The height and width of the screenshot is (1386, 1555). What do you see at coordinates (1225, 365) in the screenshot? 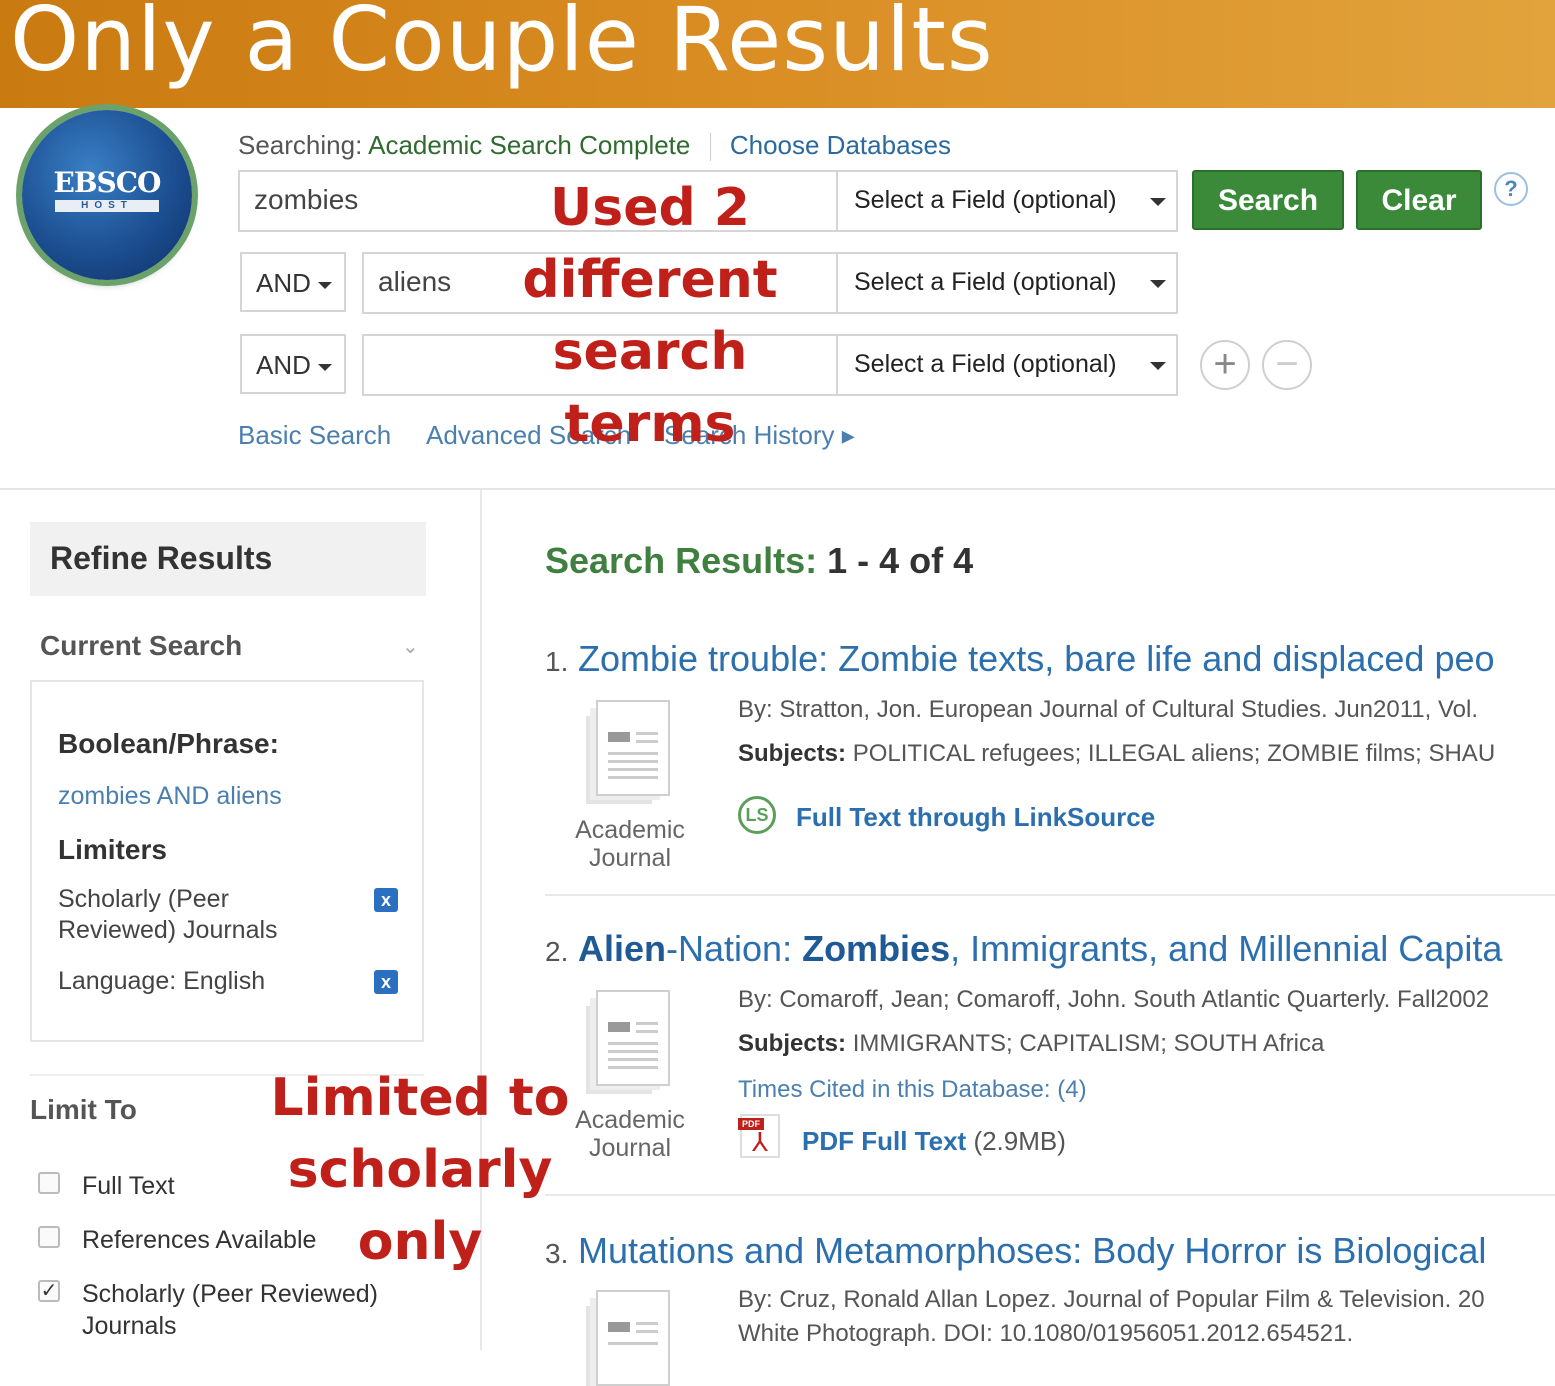
I see `add-row-icon: +` at bounding box center [1225, 365].